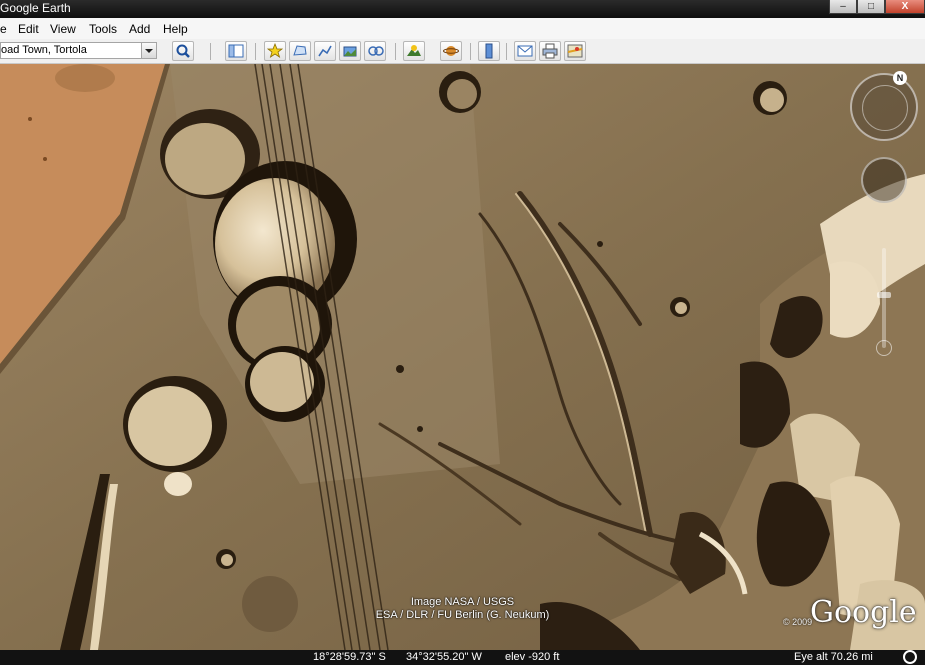 The height and width of the screenshot is (665, 925). Describe the element at coordinates (884, 348) in the screenshot. I see `zoom-out-button` at that location.